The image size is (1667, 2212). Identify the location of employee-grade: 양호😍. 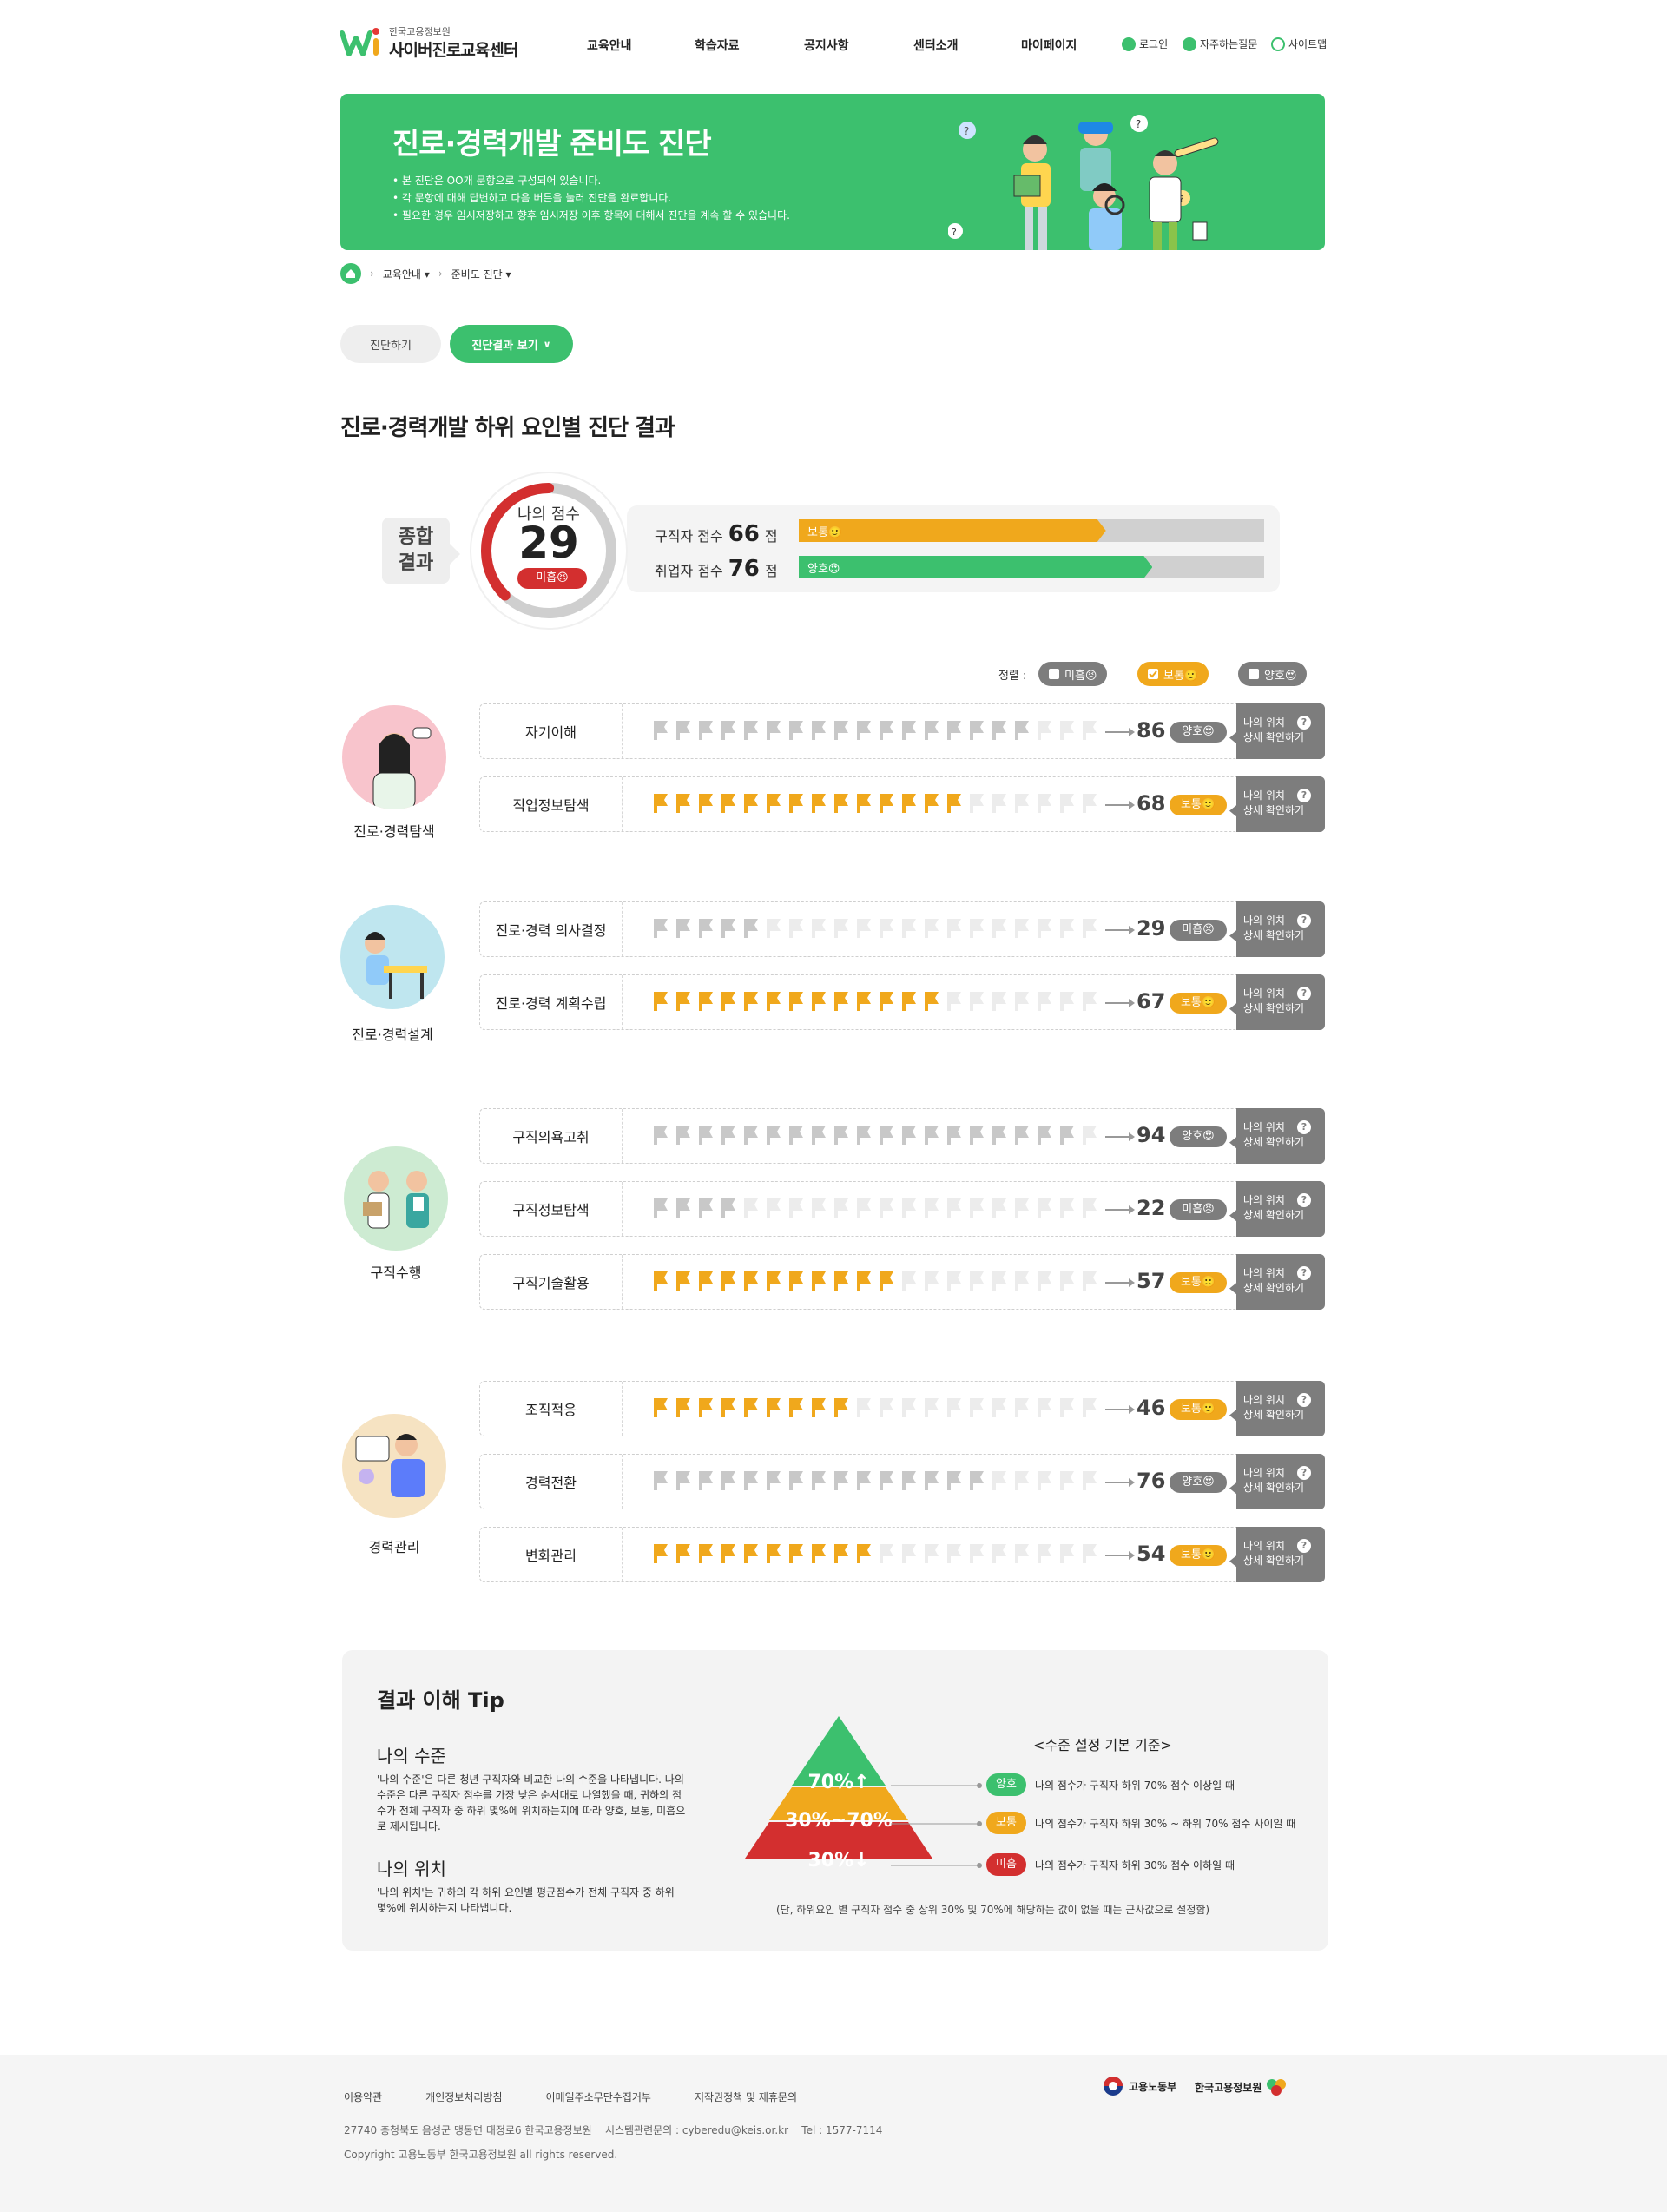
(824, 569).